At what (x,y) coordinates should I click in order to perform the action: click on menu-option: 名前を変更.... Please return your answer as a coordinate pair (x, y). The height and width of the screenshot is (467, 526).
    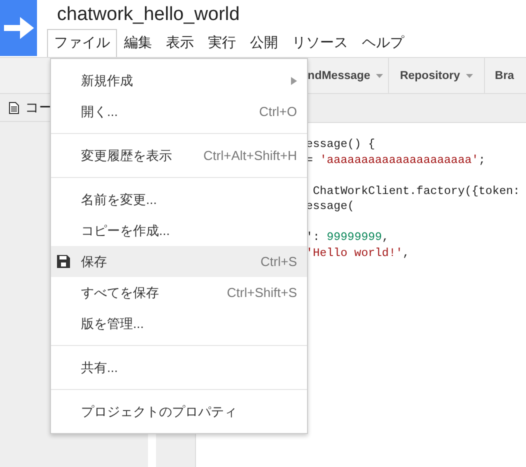
    Looking at the image, I should click on (179, 199).